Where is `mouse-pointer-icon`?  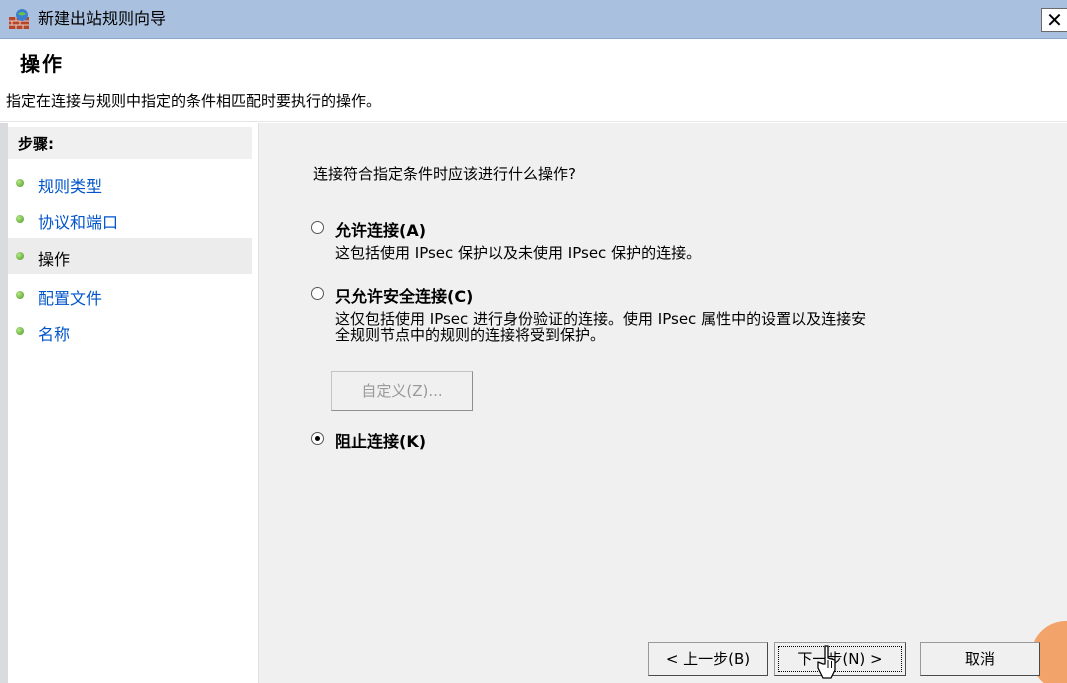
mouse-pointer-icon is located at coordinates (826, 662).